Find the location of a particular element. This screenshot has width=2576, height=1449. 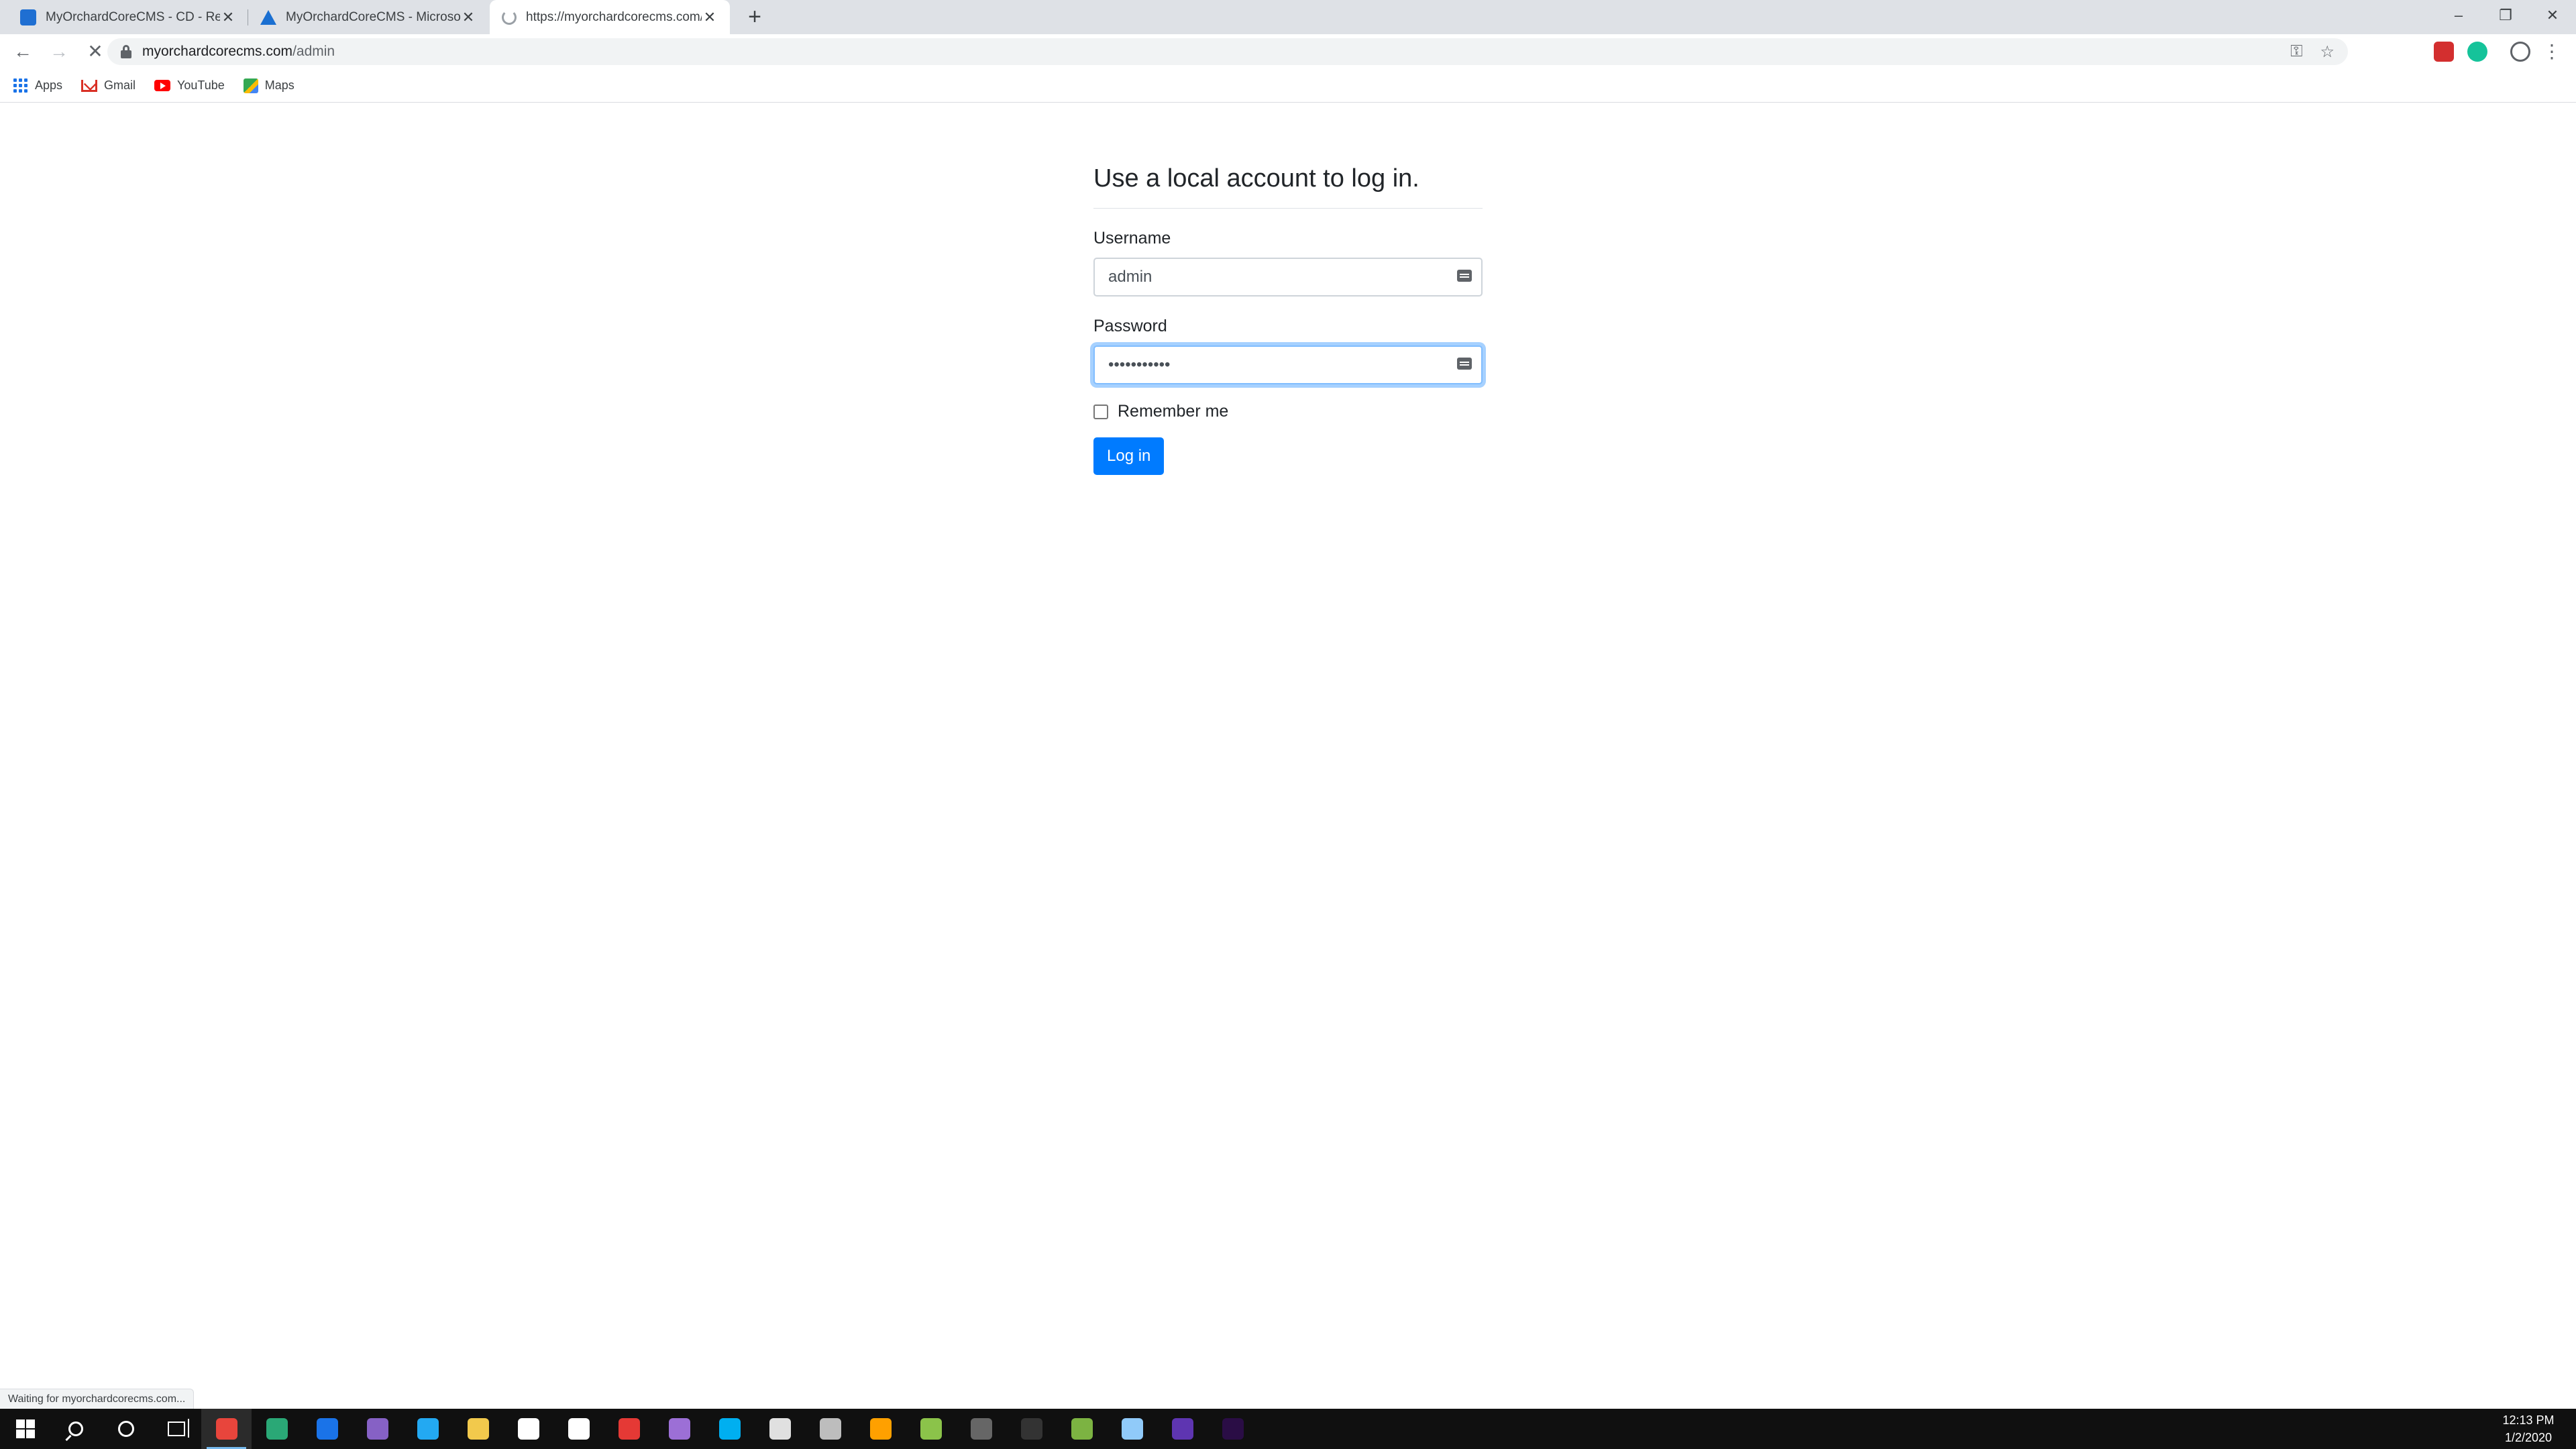

azure-icon is located at coordinates (268, 17).